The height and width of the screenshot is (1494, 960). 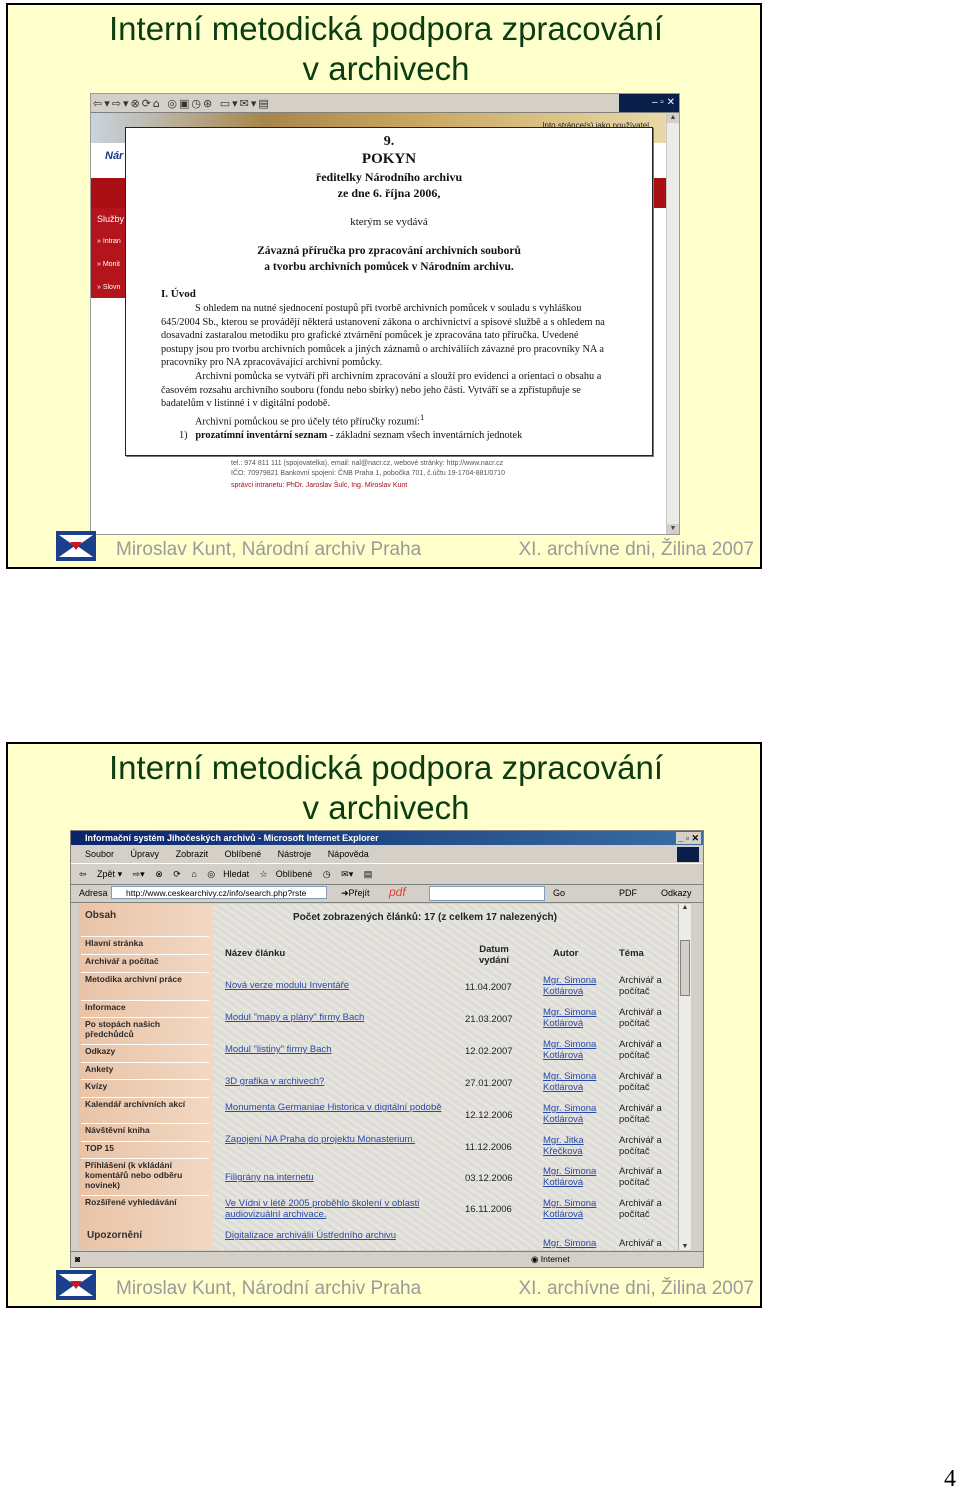 What do you see at coordinates (368, 874) in the screenshot?
I see `print-icon: ▤` at bounding box center [368, 874].